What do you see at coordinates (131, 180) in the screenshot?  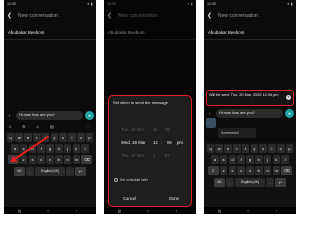 I see `schedule-later-option: Set schedule later` at bounding box center [131, 180].